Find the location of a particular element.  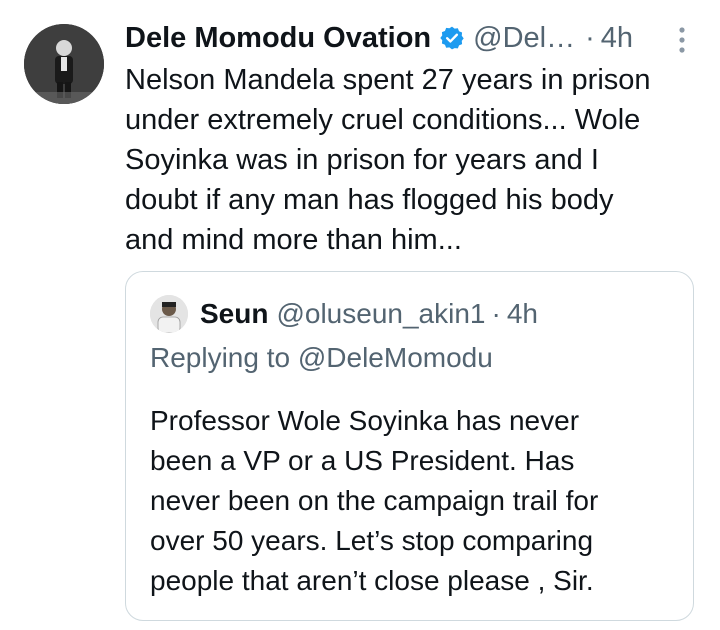

author-display-name: Dele Momodu Ovation is located at coordinates (278, 38).